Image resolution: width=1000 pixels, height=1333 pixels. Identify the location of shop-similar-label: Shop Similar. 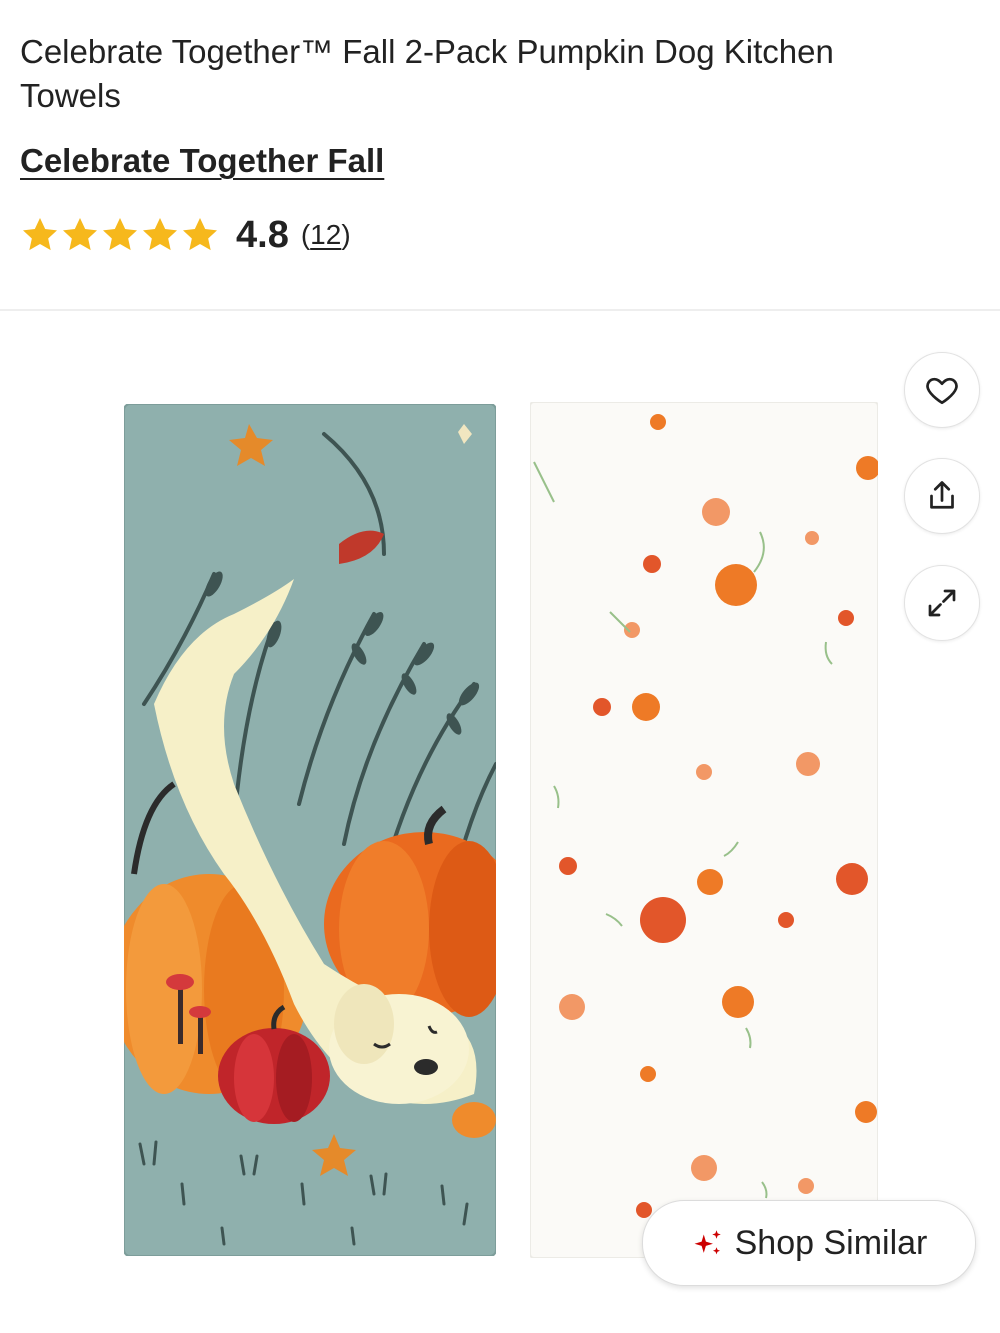
(831, 1242).